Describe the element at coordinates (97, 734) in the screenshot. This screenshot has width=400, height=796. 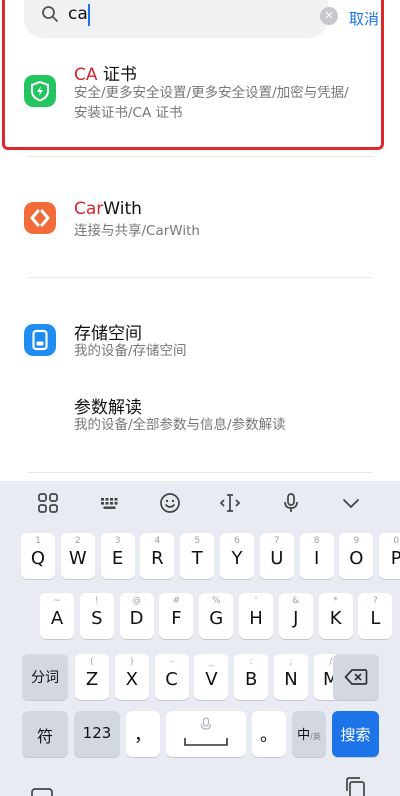
I see `number-key: 123` at that location.